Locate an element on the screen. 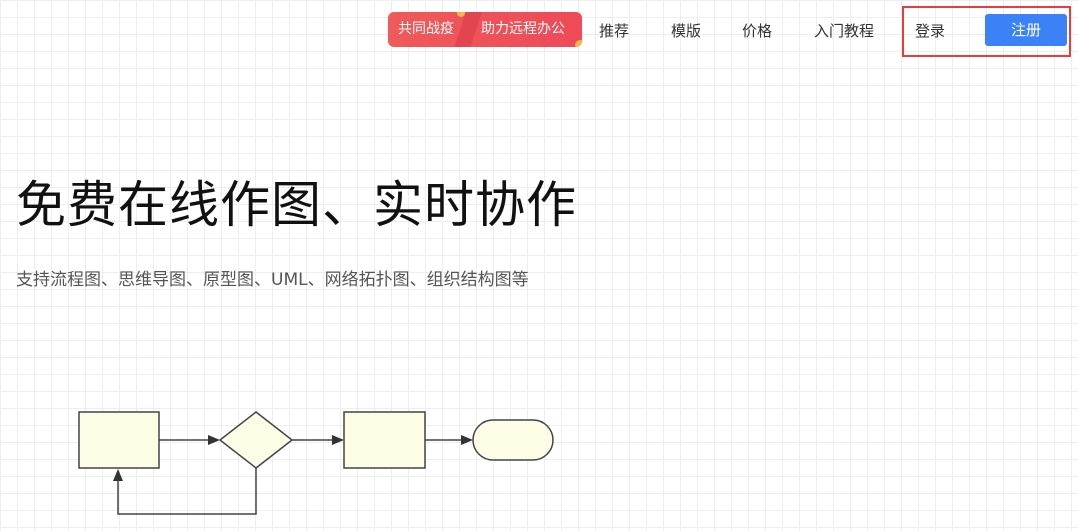 The height and width of the screenshot is (531, 1078). nav-recommend-link: 推荐 is located at coordinates (614, 31).